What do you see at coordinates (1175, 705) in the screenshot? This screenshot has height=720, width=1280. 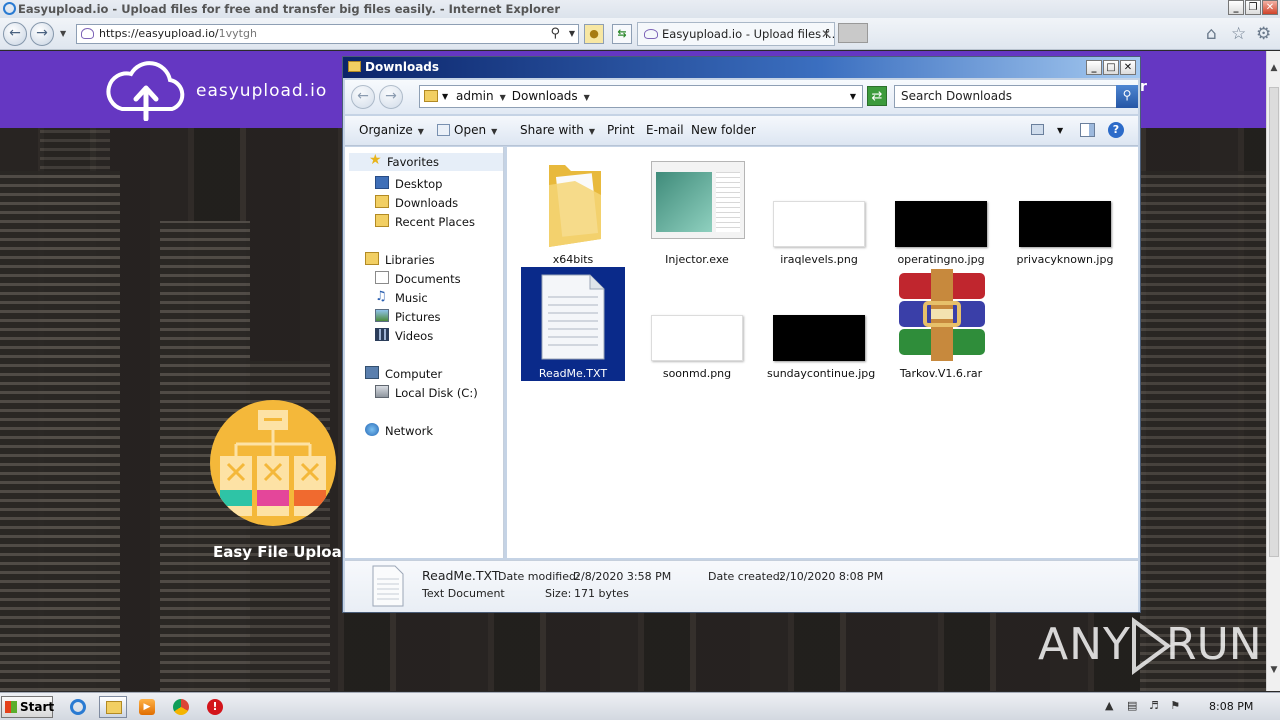 I see `action-center-flag-icon: ⚑` at bounding box center [1175, 705].